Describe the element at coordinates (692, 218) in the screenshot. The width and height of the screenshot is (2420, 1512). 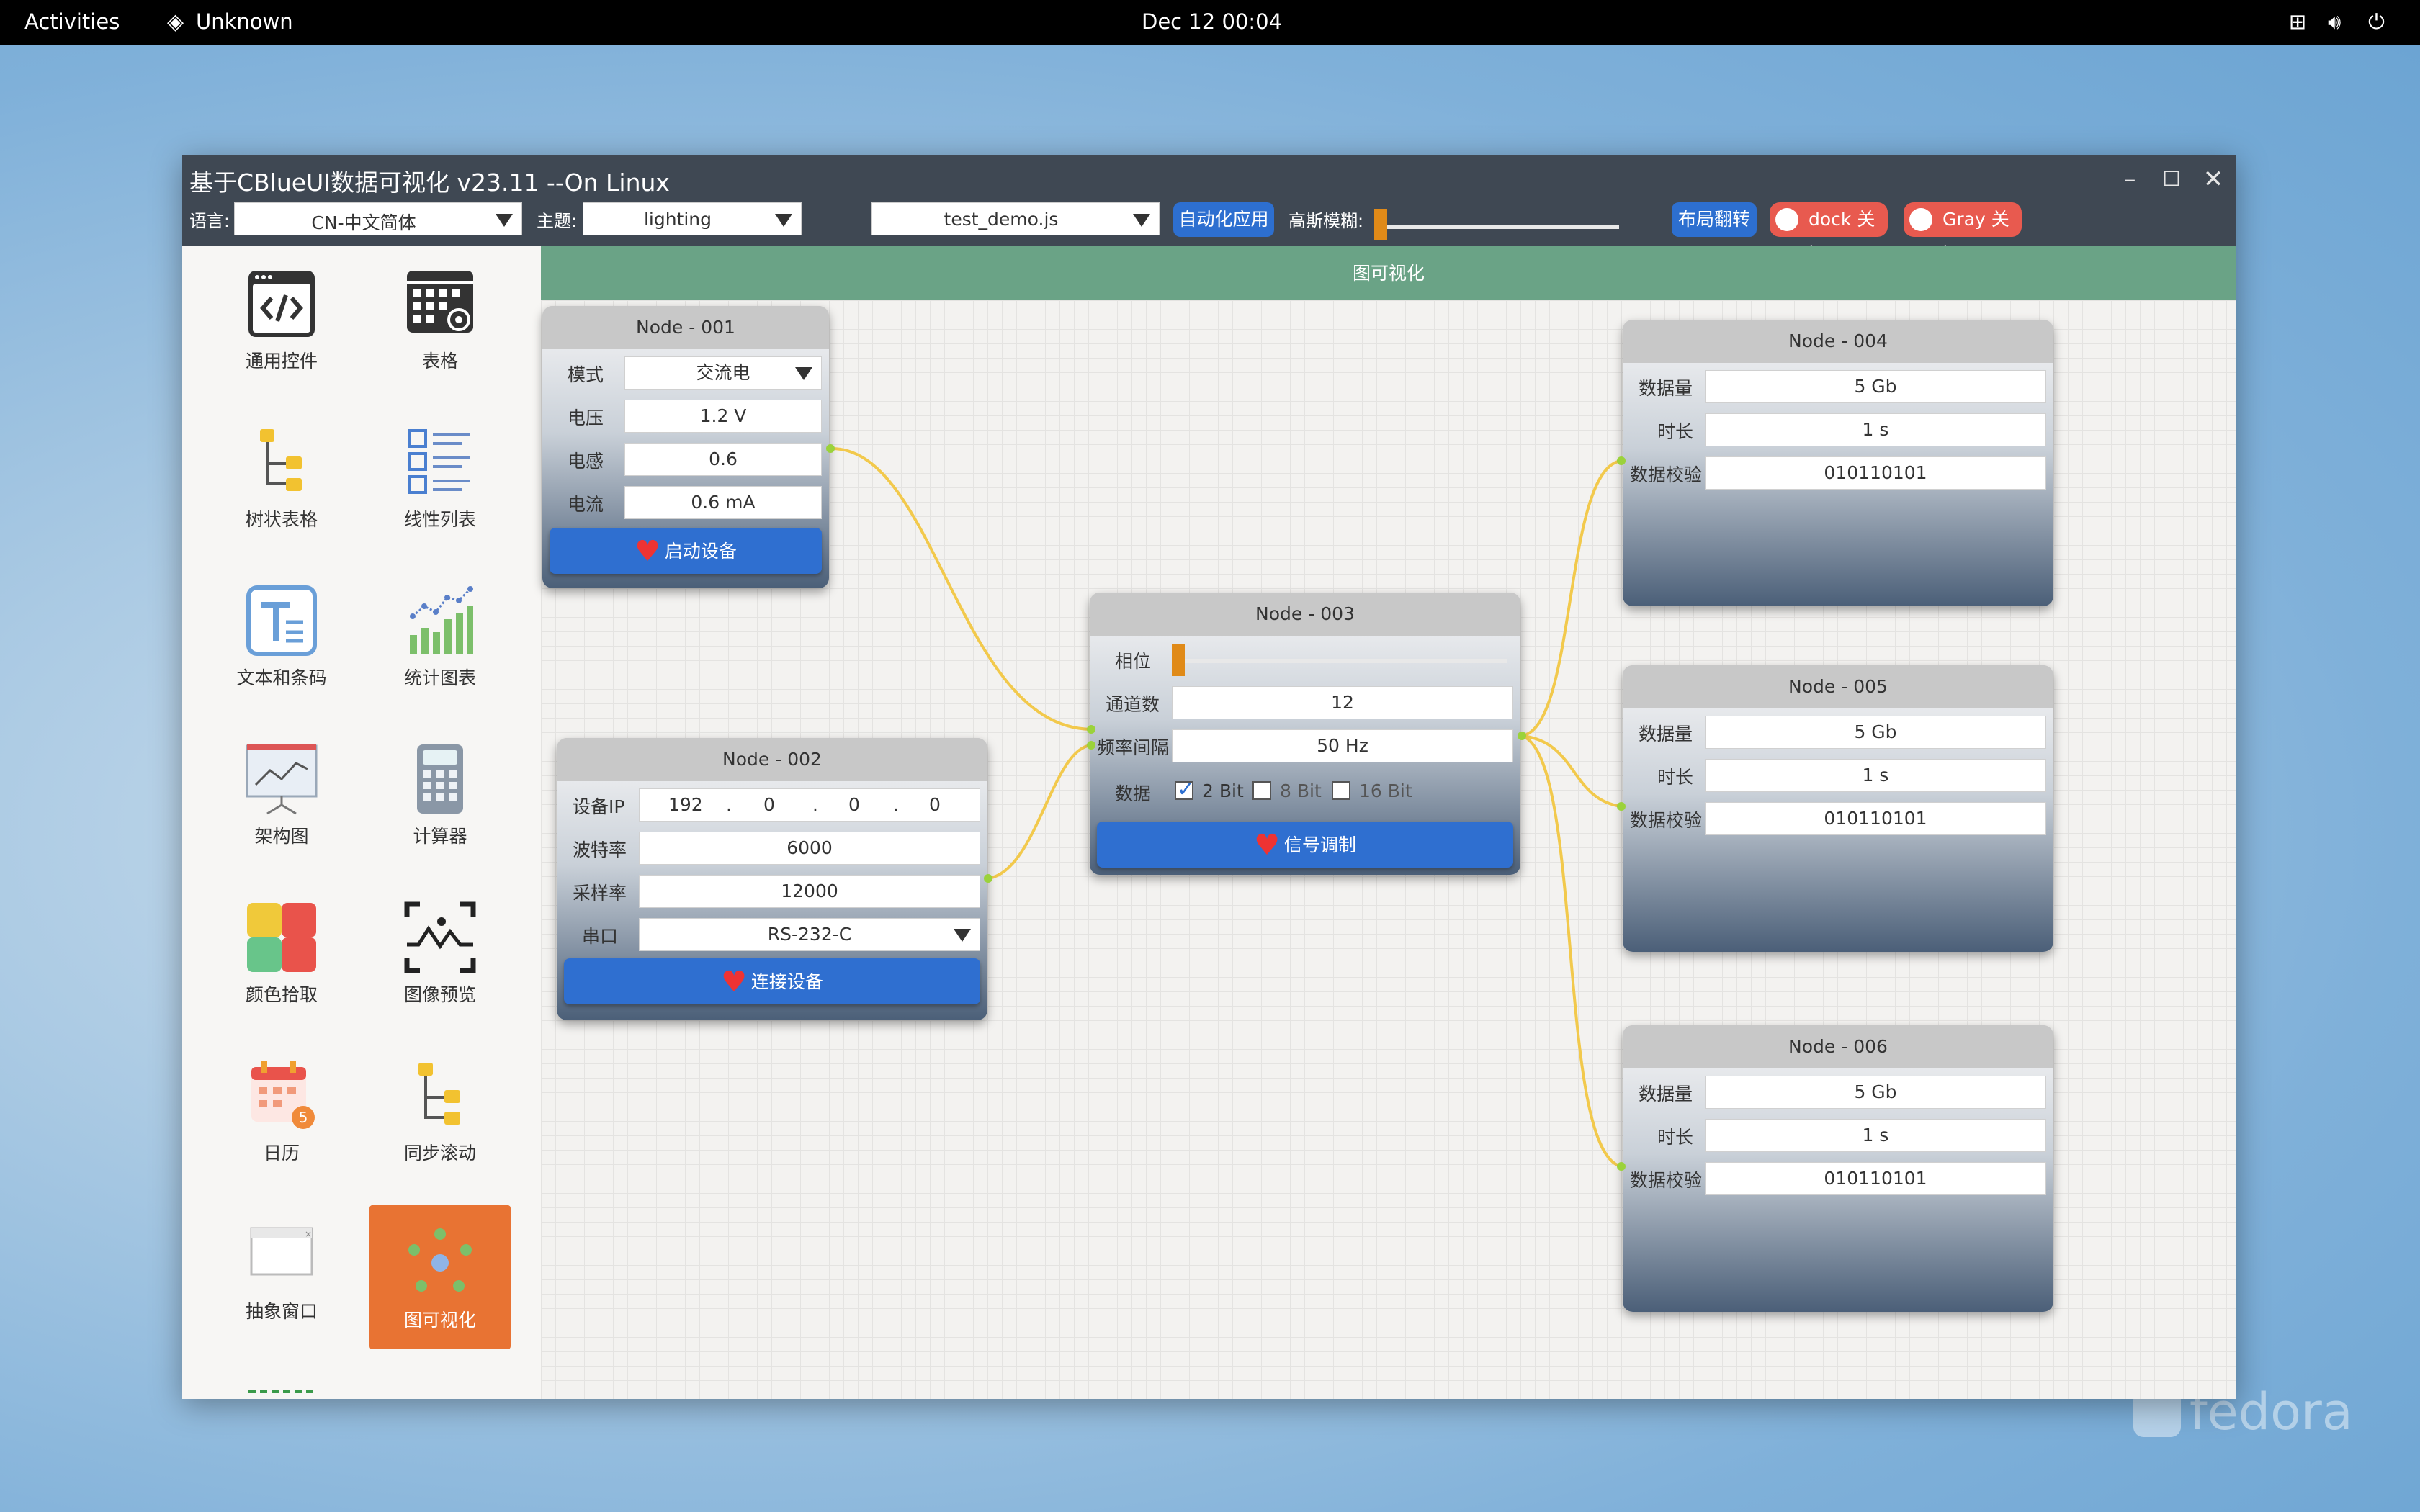
I see `theme-select: lighting` at that location.